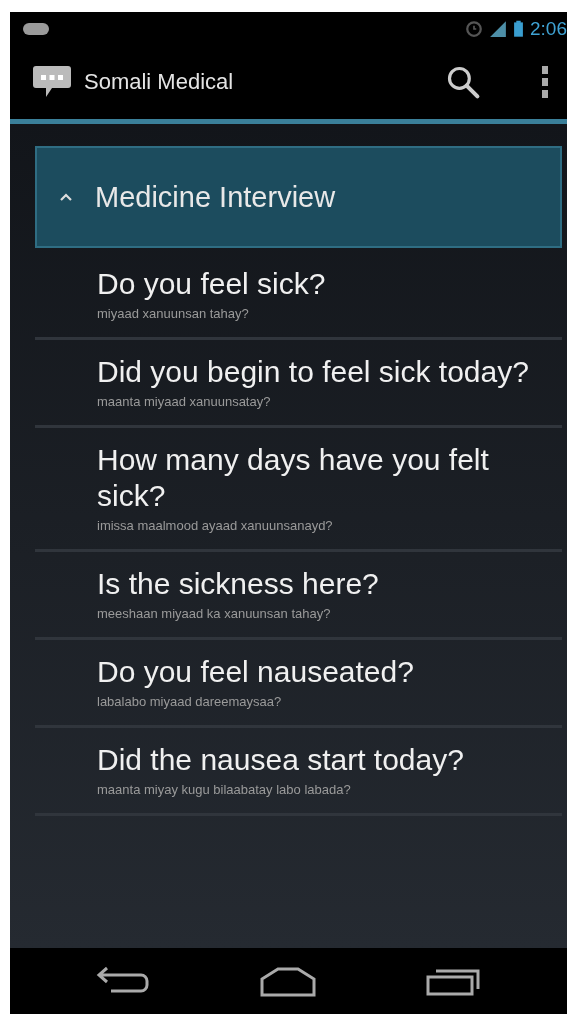  I want to click on question-text: Did you begin to feel sick today?, so click(317, 372).